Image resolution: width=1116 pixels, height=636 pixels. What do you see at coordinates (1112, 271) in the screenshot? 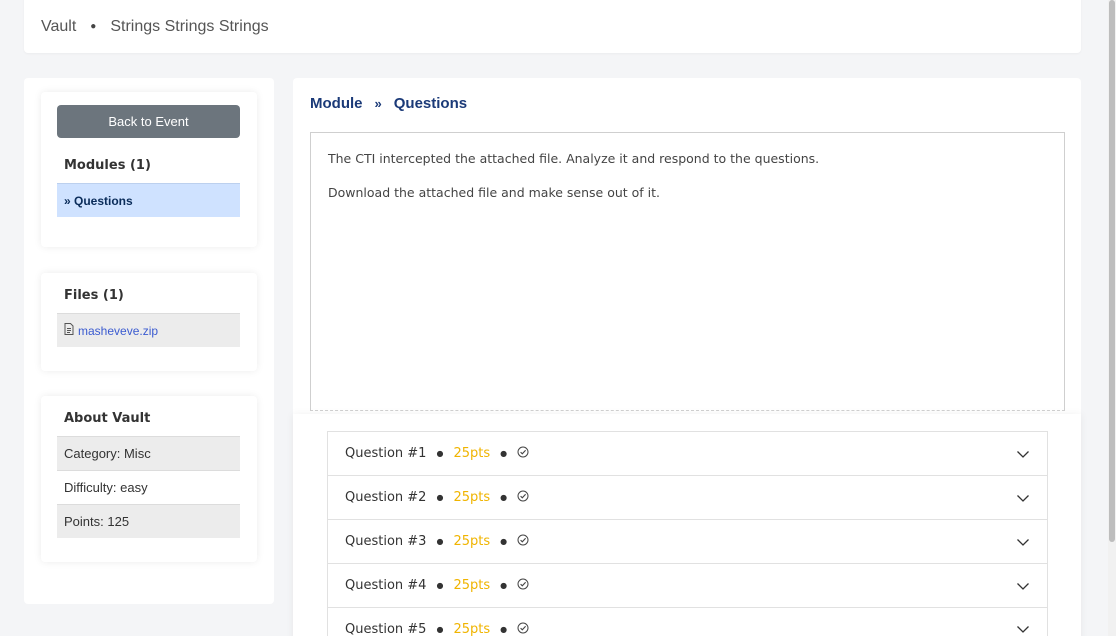
I see `scrollbar-thumb` at bounding box center [1112, 271].